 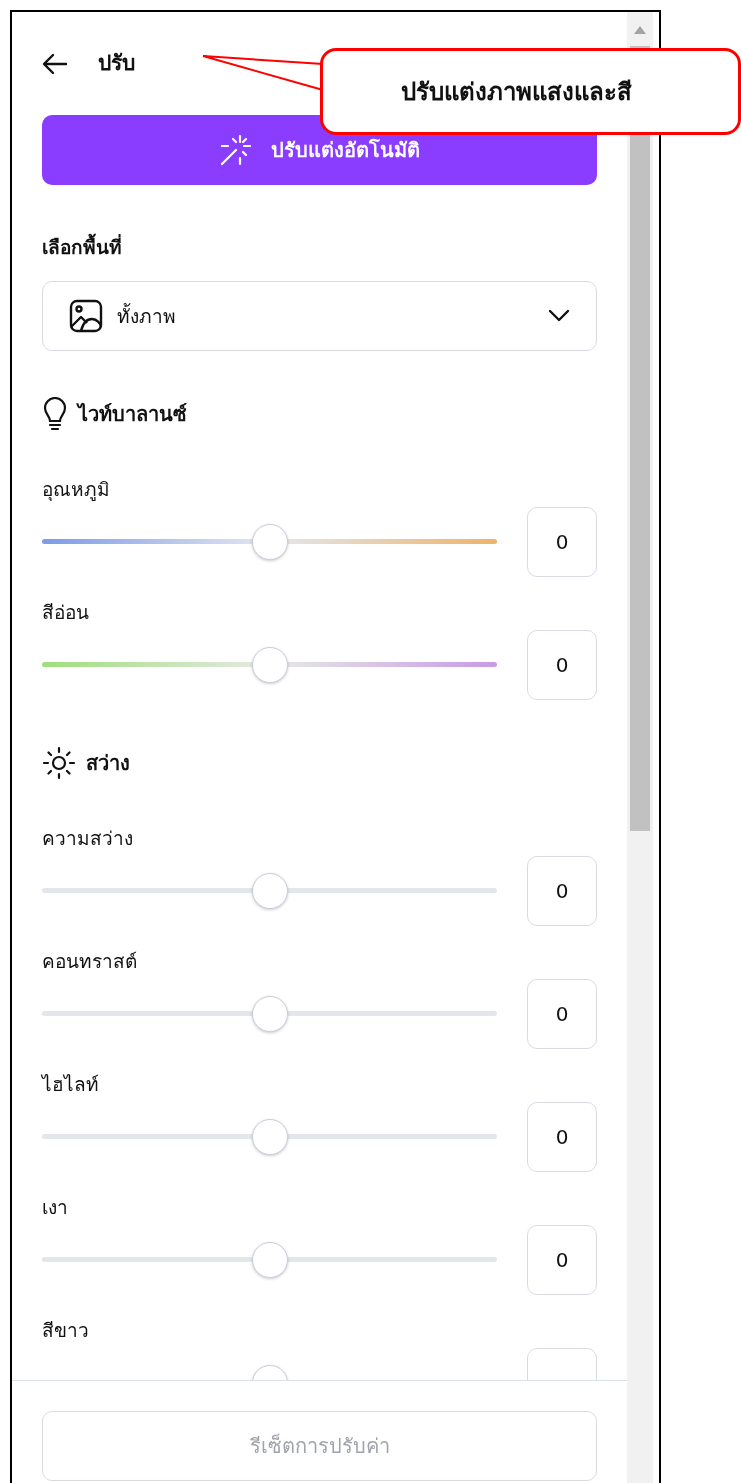 What do you see at coordinates (55, 414) in the screenshot?
I see `lightbulb-icon` at bounding box center [55, 414].